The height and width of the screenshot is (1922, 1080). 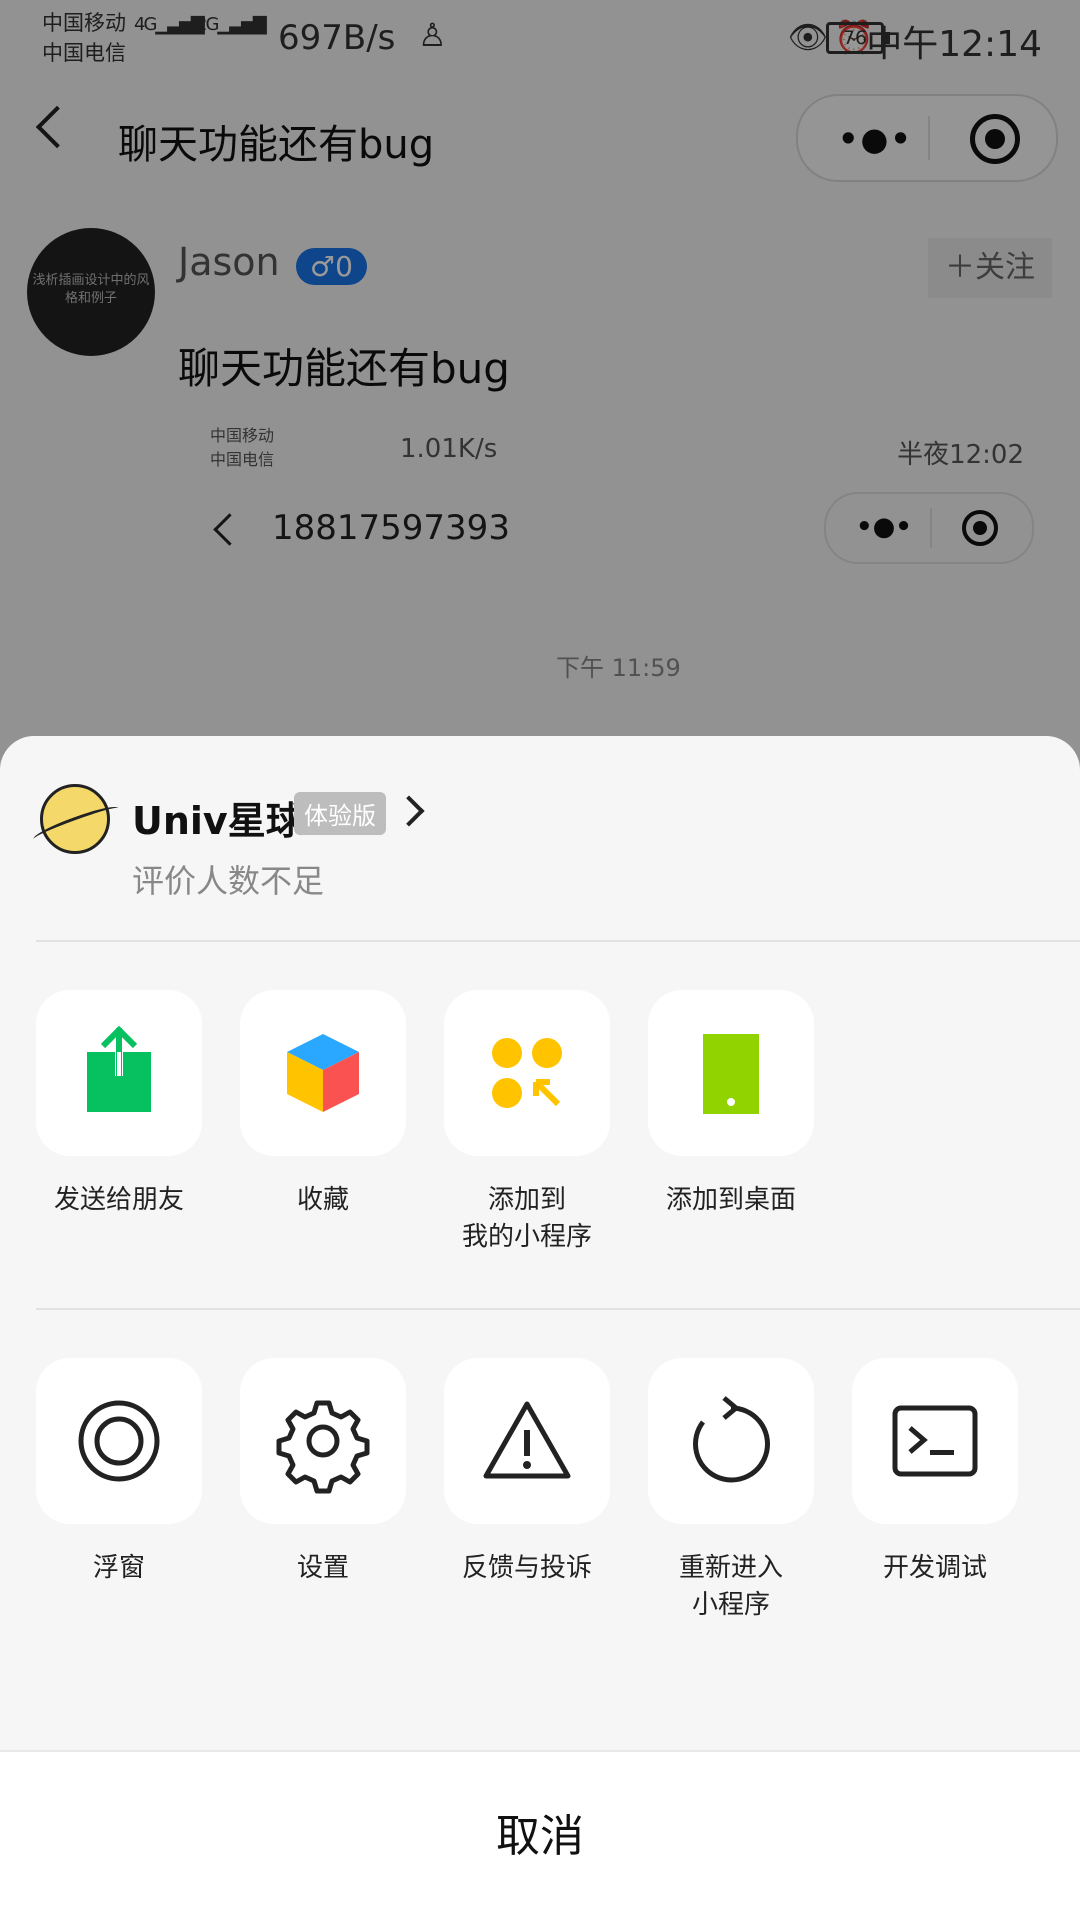 I want to click on share-to-friend-button: 发送给朋友, so click(x=119, y=1104).